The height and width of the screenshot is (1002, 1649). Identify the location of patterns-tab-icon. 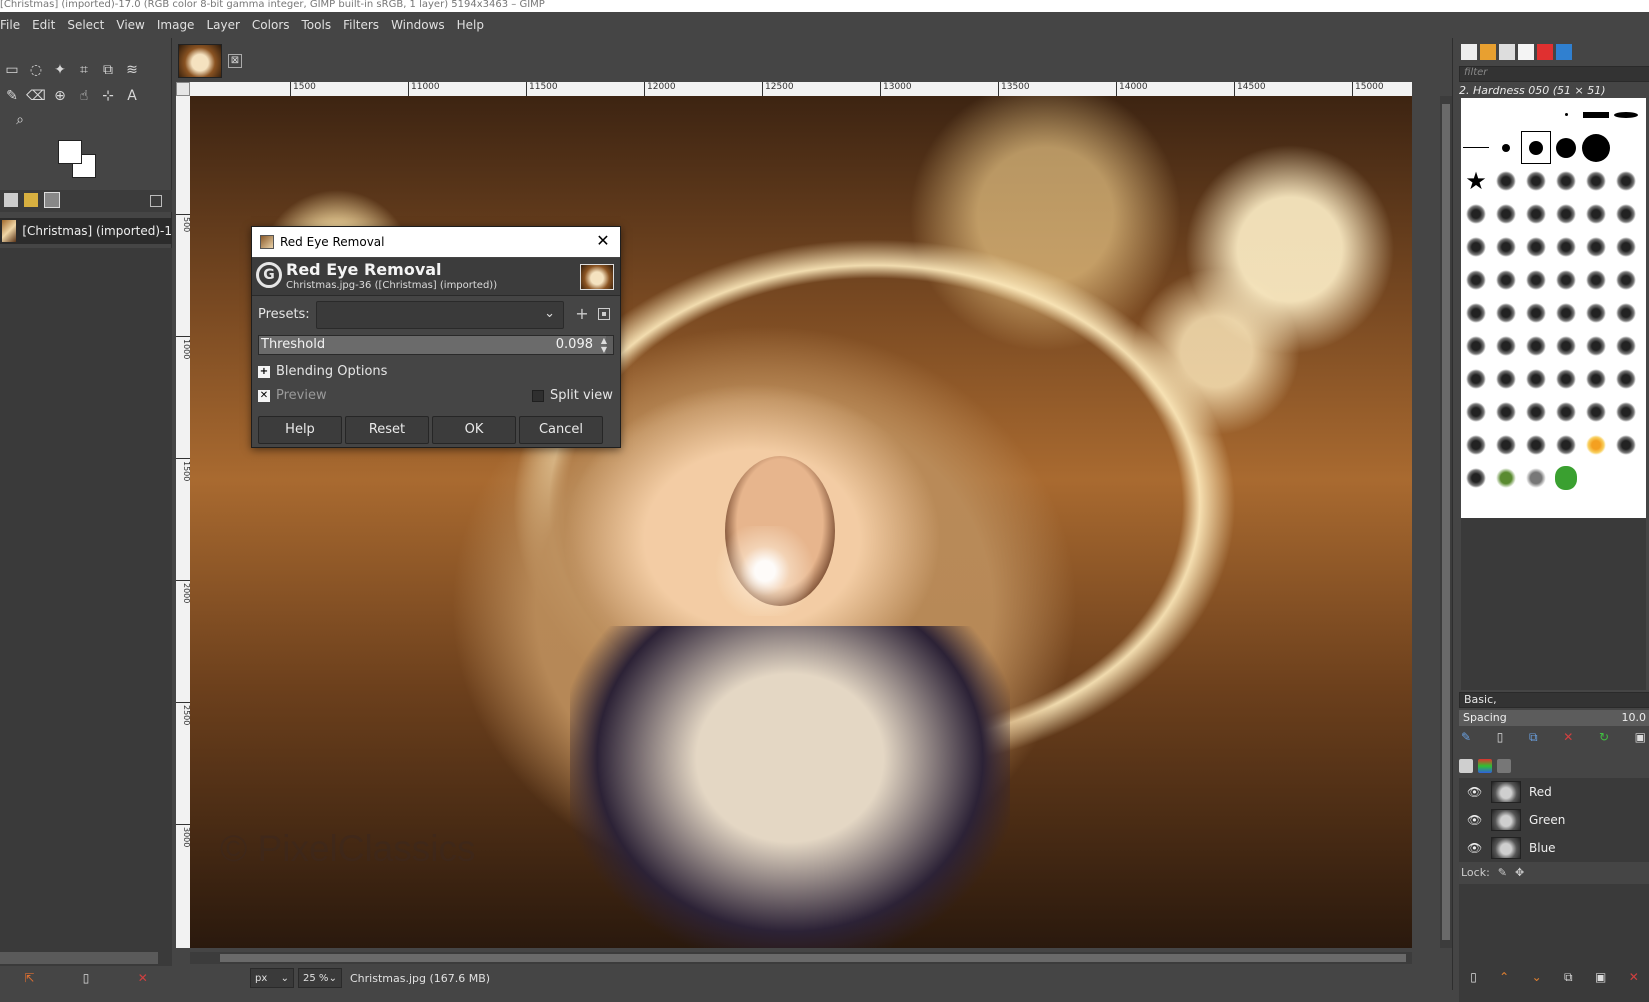
(1488, 52).